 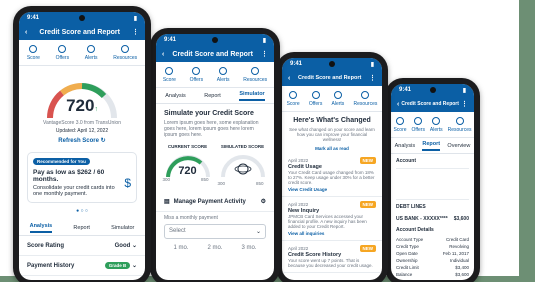 I want to click on page-title: Here's What's Changed, so click(x=332, y=120).